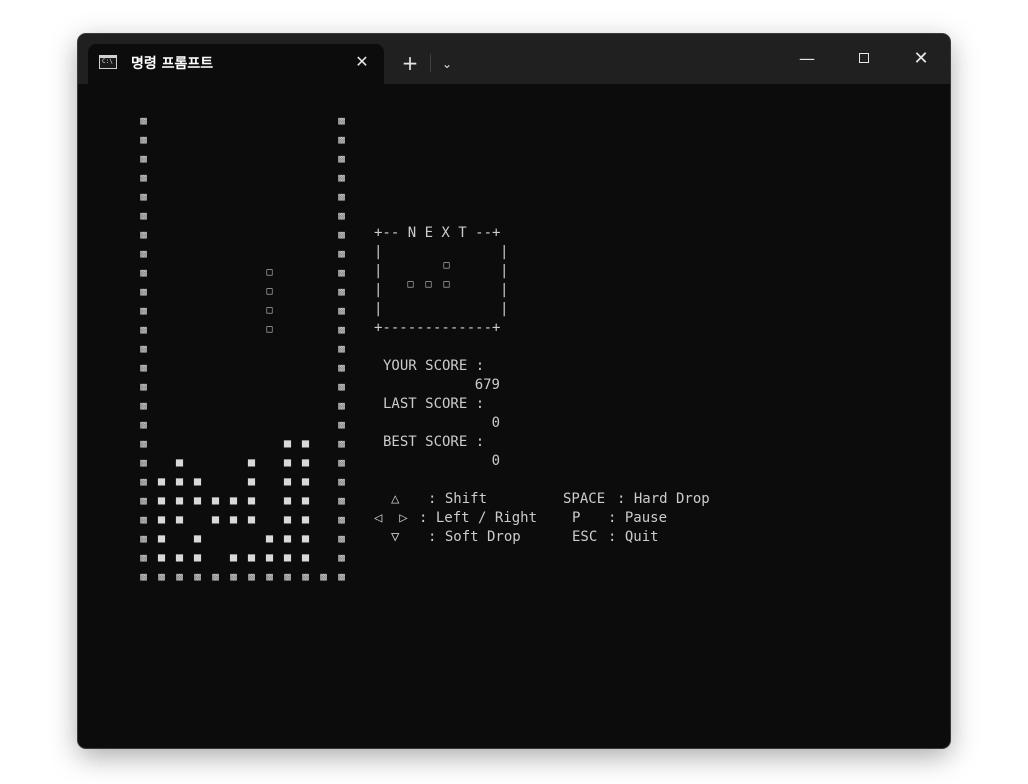 The height and width of the screenshot is (784, 1028). What do you see at coordinates (172, 64) in the screenshot?
I see `tab-title: 명령 프롬프트` at bounding box center [172, 64].